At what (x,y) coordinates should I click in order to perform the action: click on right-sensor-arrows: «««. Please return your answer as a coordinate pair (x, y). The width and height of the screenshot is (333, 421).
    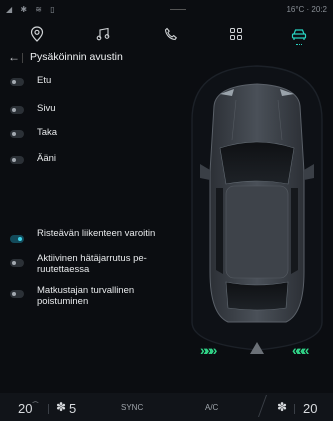
    Looking at the image, I should click on (300, 350).